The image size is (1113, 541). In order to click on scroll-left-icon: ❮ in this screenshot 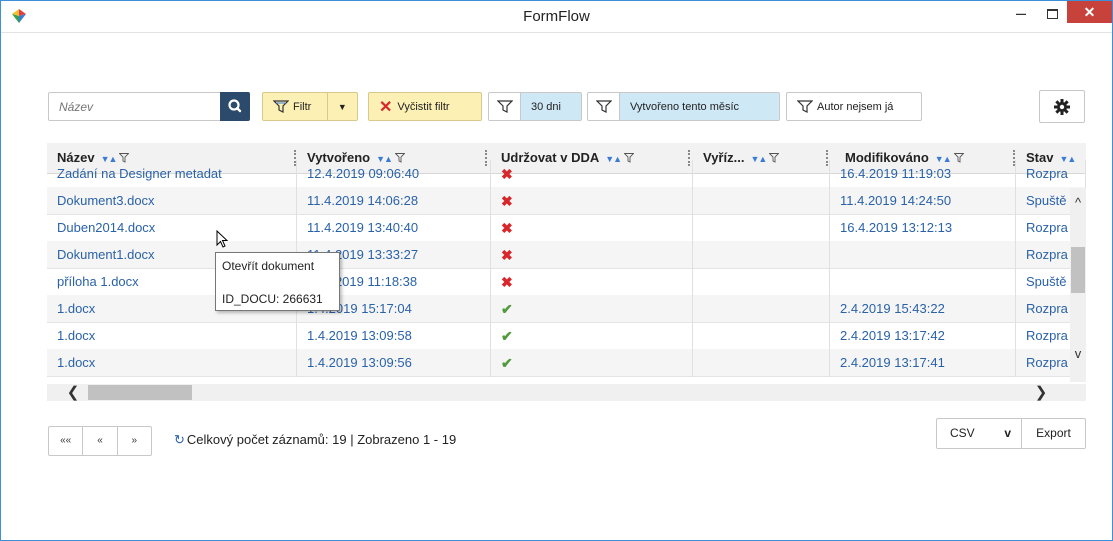, I will do `click(73, 392)`.